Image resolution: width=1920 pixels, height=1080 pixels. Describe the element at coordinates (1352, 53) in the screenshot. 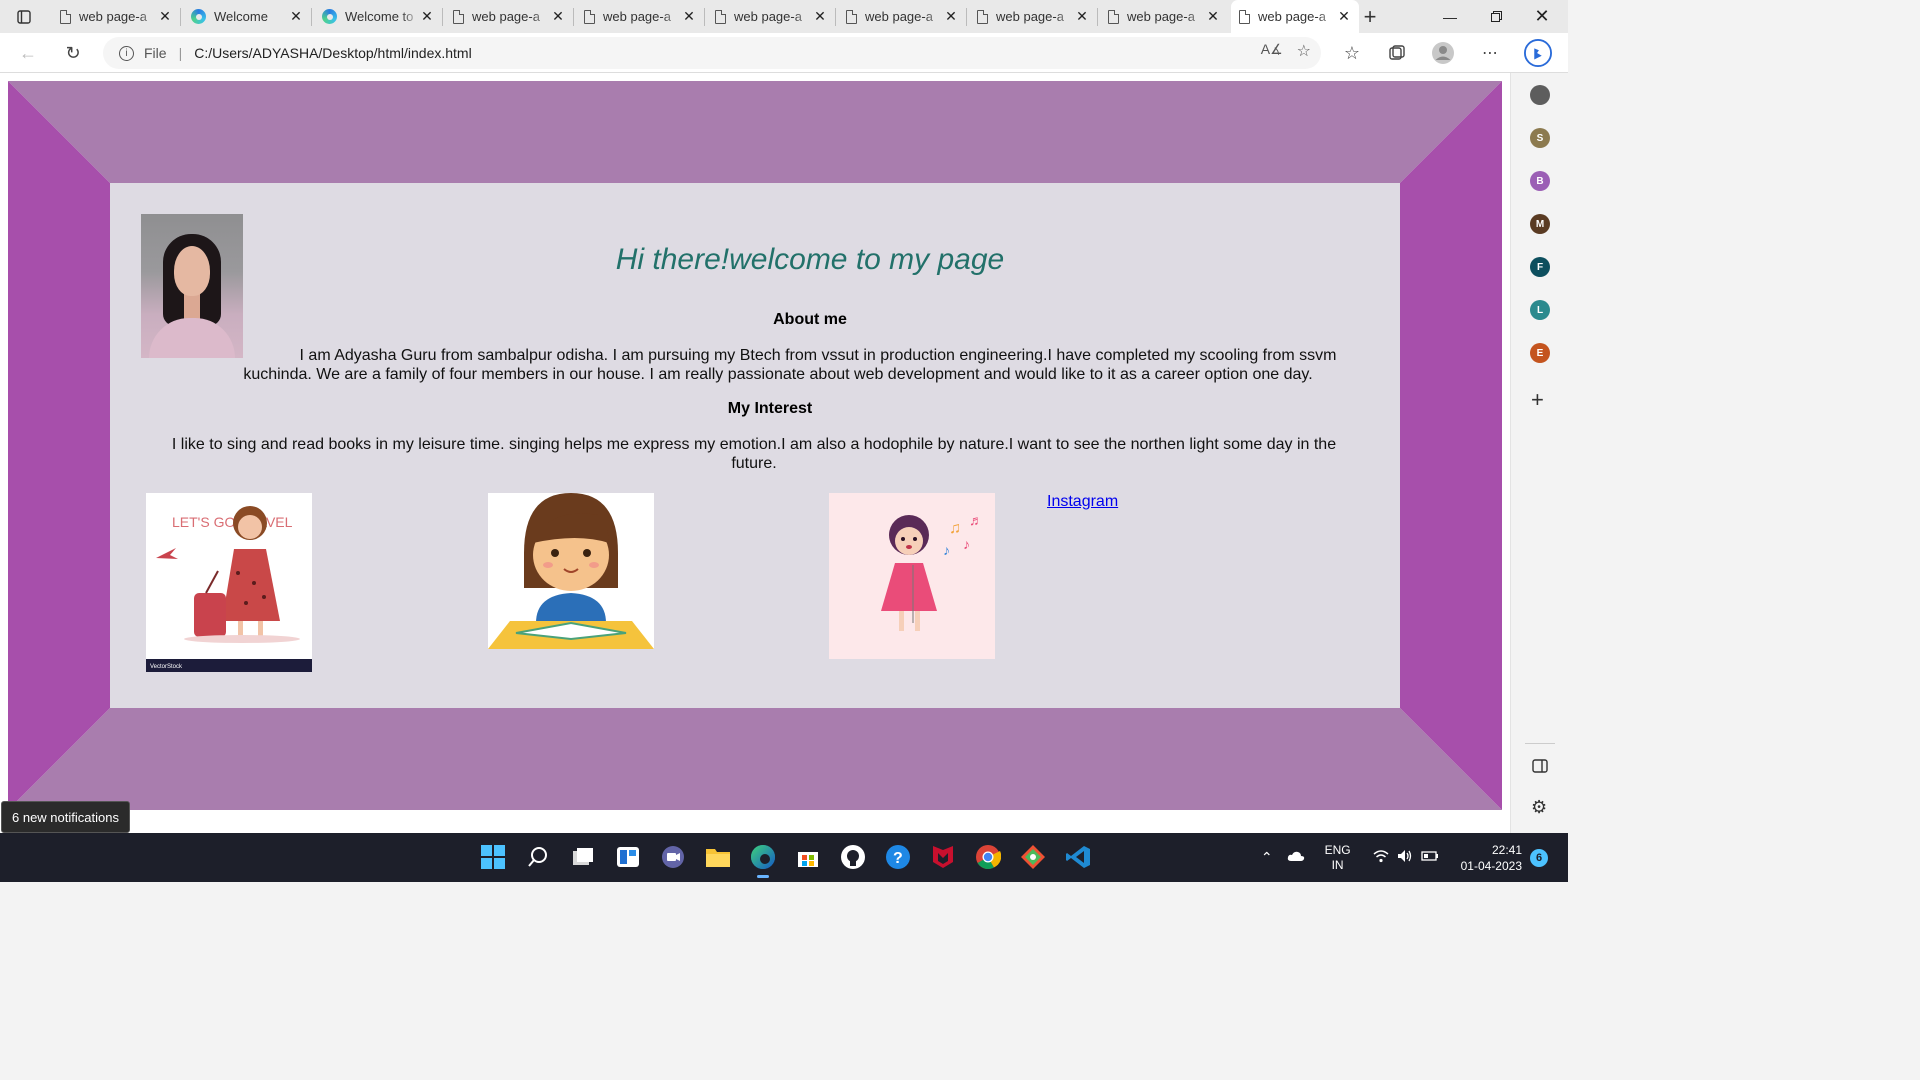

I see `favorites-icon: ☆` at that location.